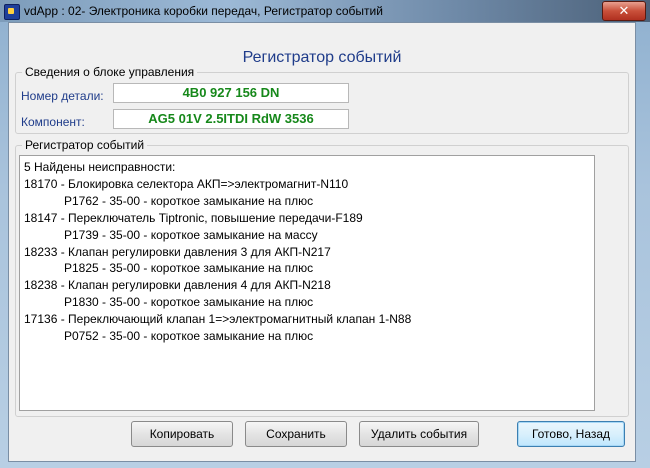  Describe the element at coordinates (571, 434) in the screenshot. I see `done-back-button: Готово, Назад` at that location.